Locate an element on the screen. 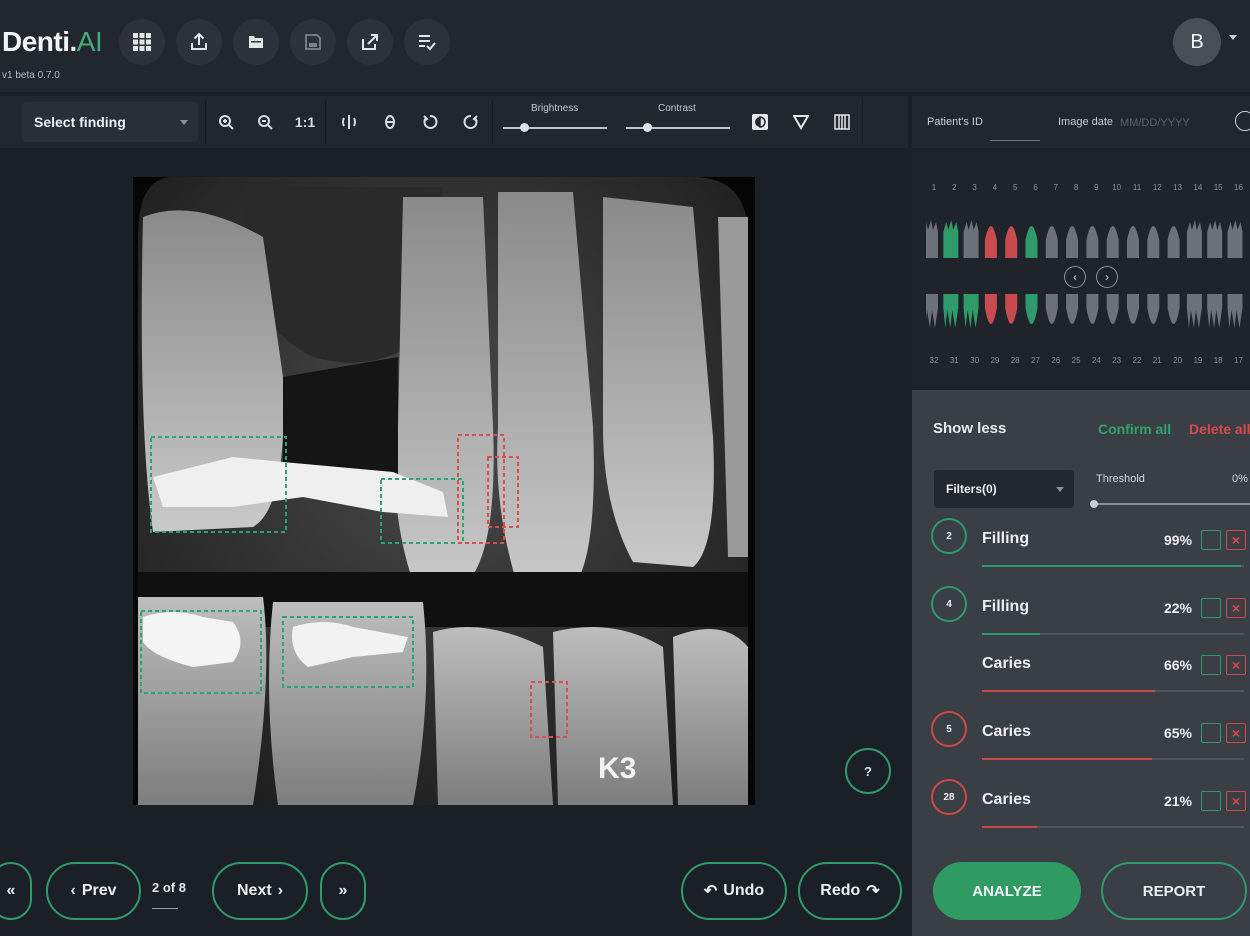  chevron-right-icon: › is located at coordinates (280, 890).